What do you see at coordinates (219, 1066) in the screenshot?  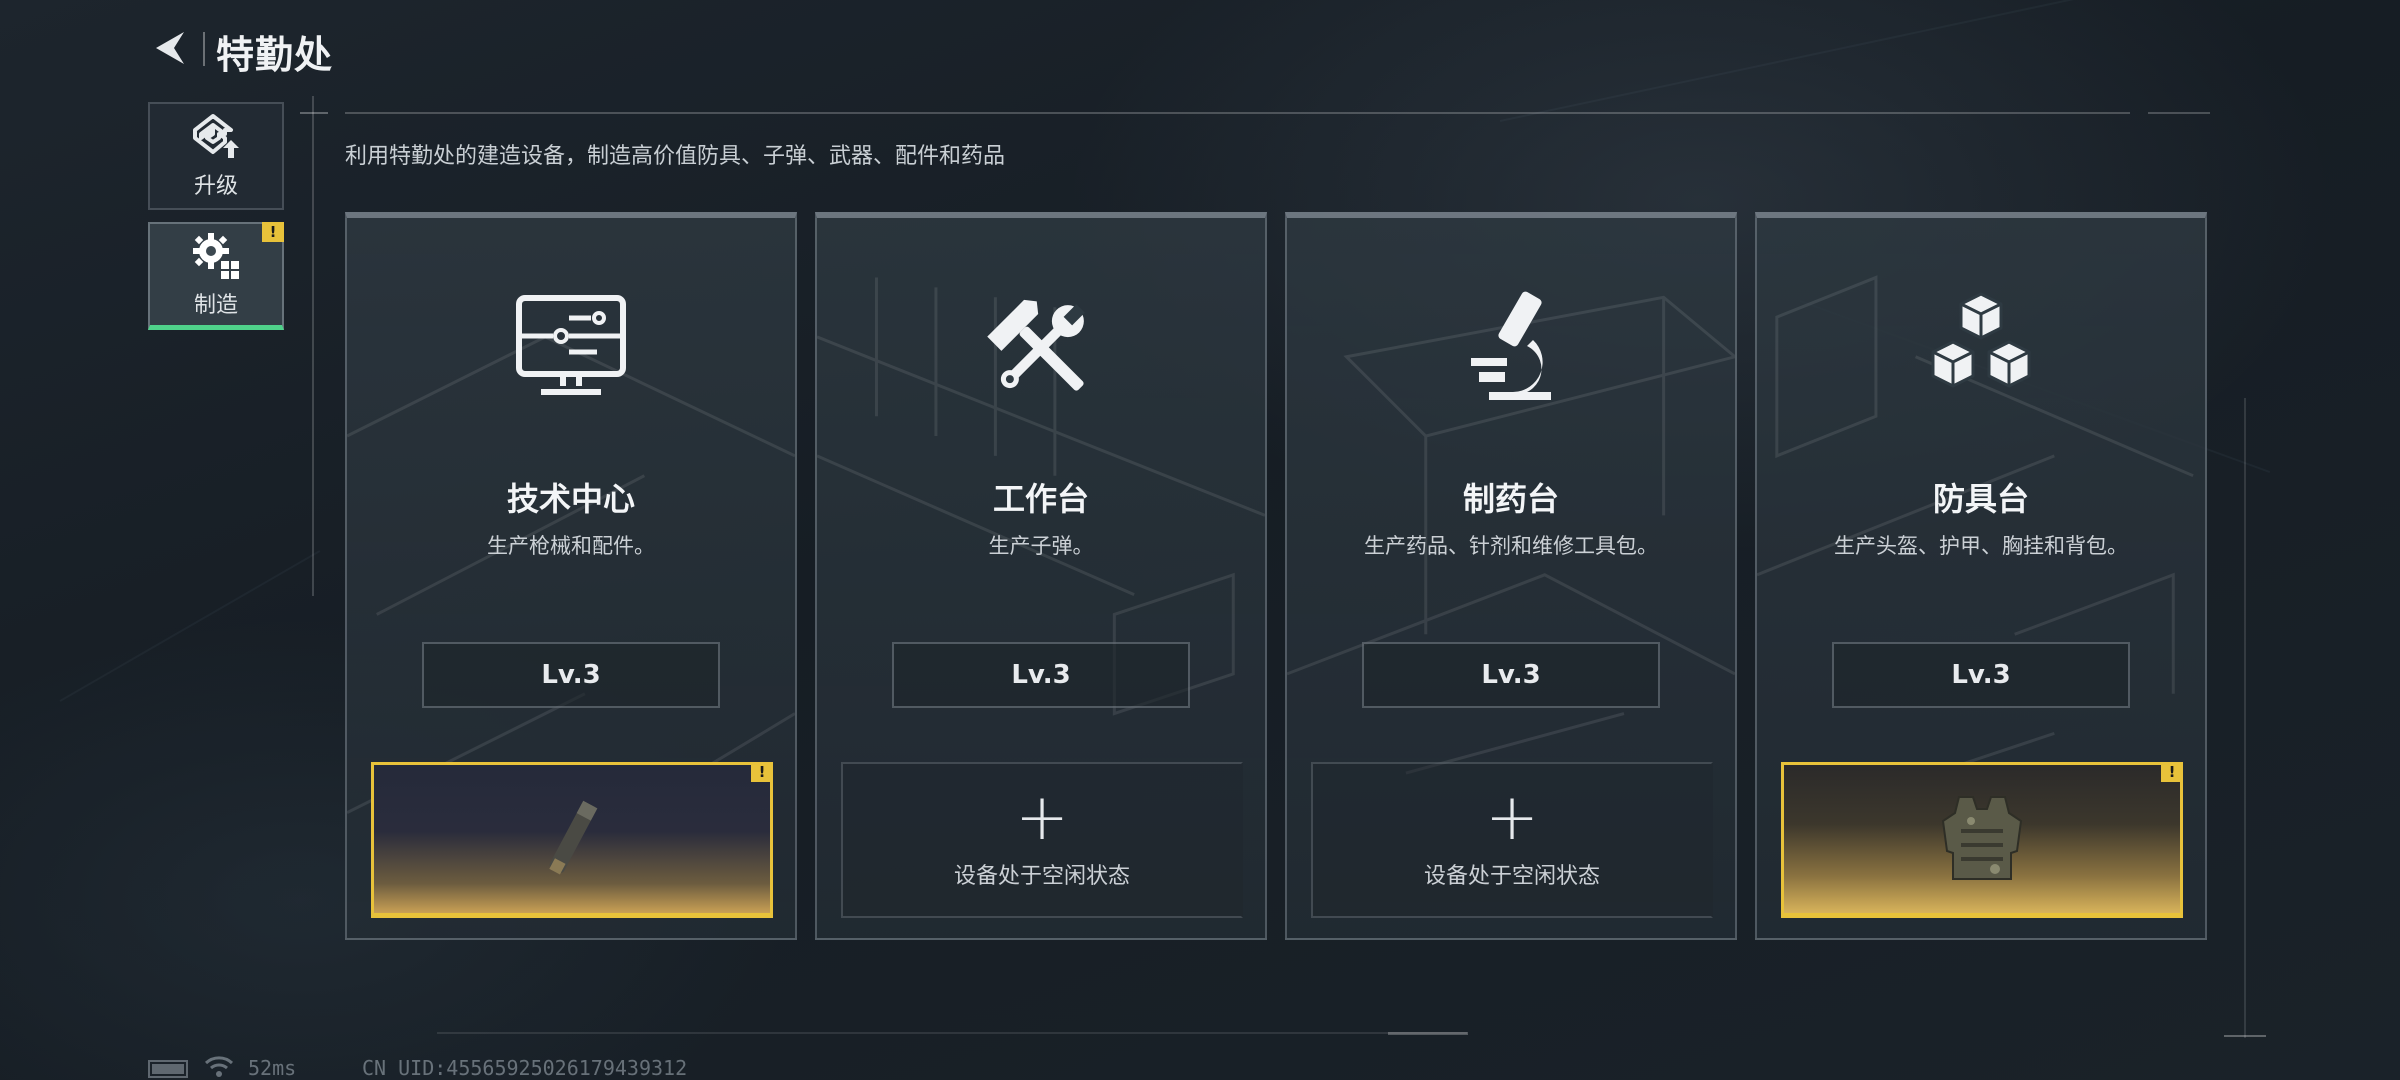 I see `wifi-icon` at bounding box center [219, 1066].